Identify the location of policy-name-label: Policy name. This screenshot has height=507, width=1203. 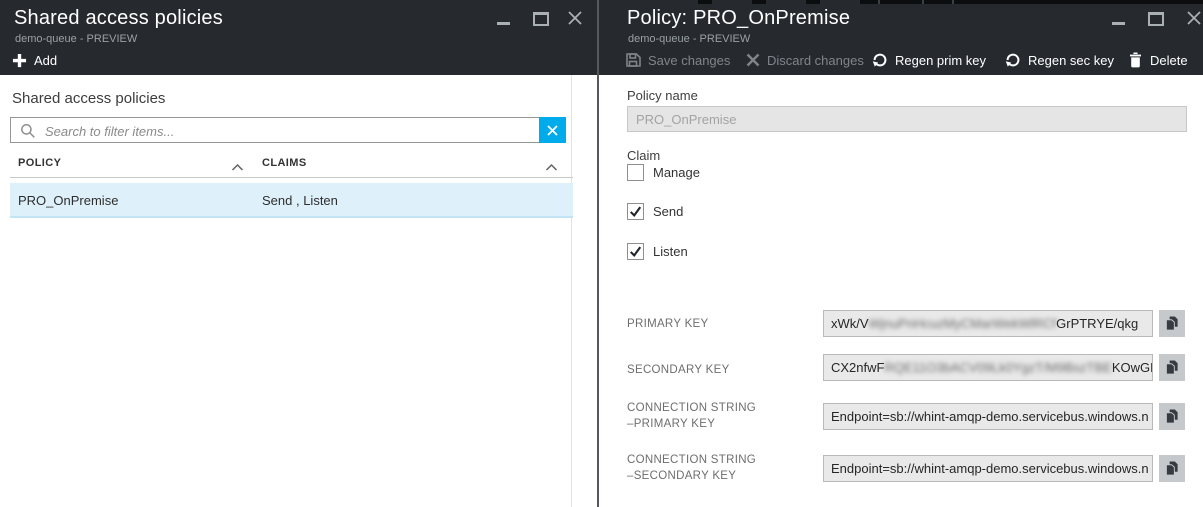
(662, 95).